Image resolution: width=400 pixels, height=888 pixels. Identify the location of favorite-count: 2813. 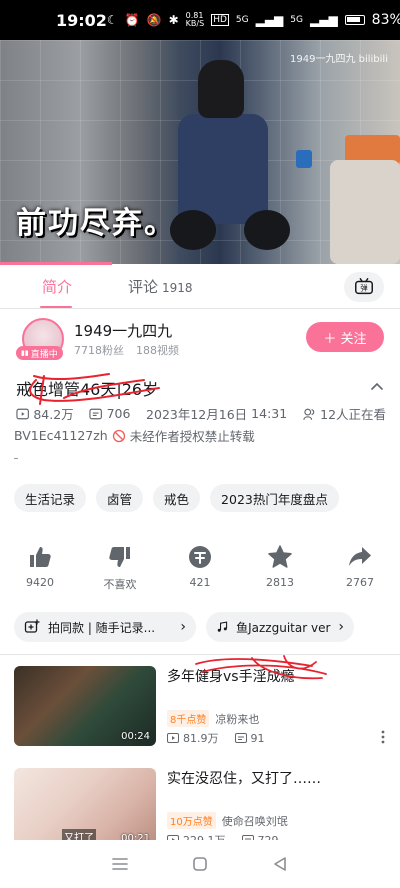
(280, 582).